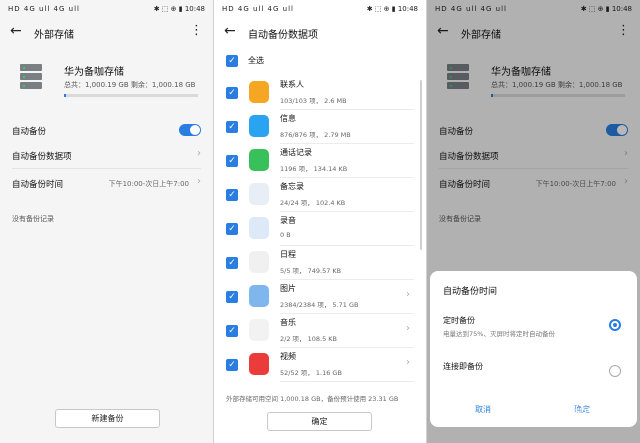  What do you see at coordinates (314, 169) in the screenshot?
I see `item-meta: 1196 项， 134.14 KB` at bounding box center [314, 169].